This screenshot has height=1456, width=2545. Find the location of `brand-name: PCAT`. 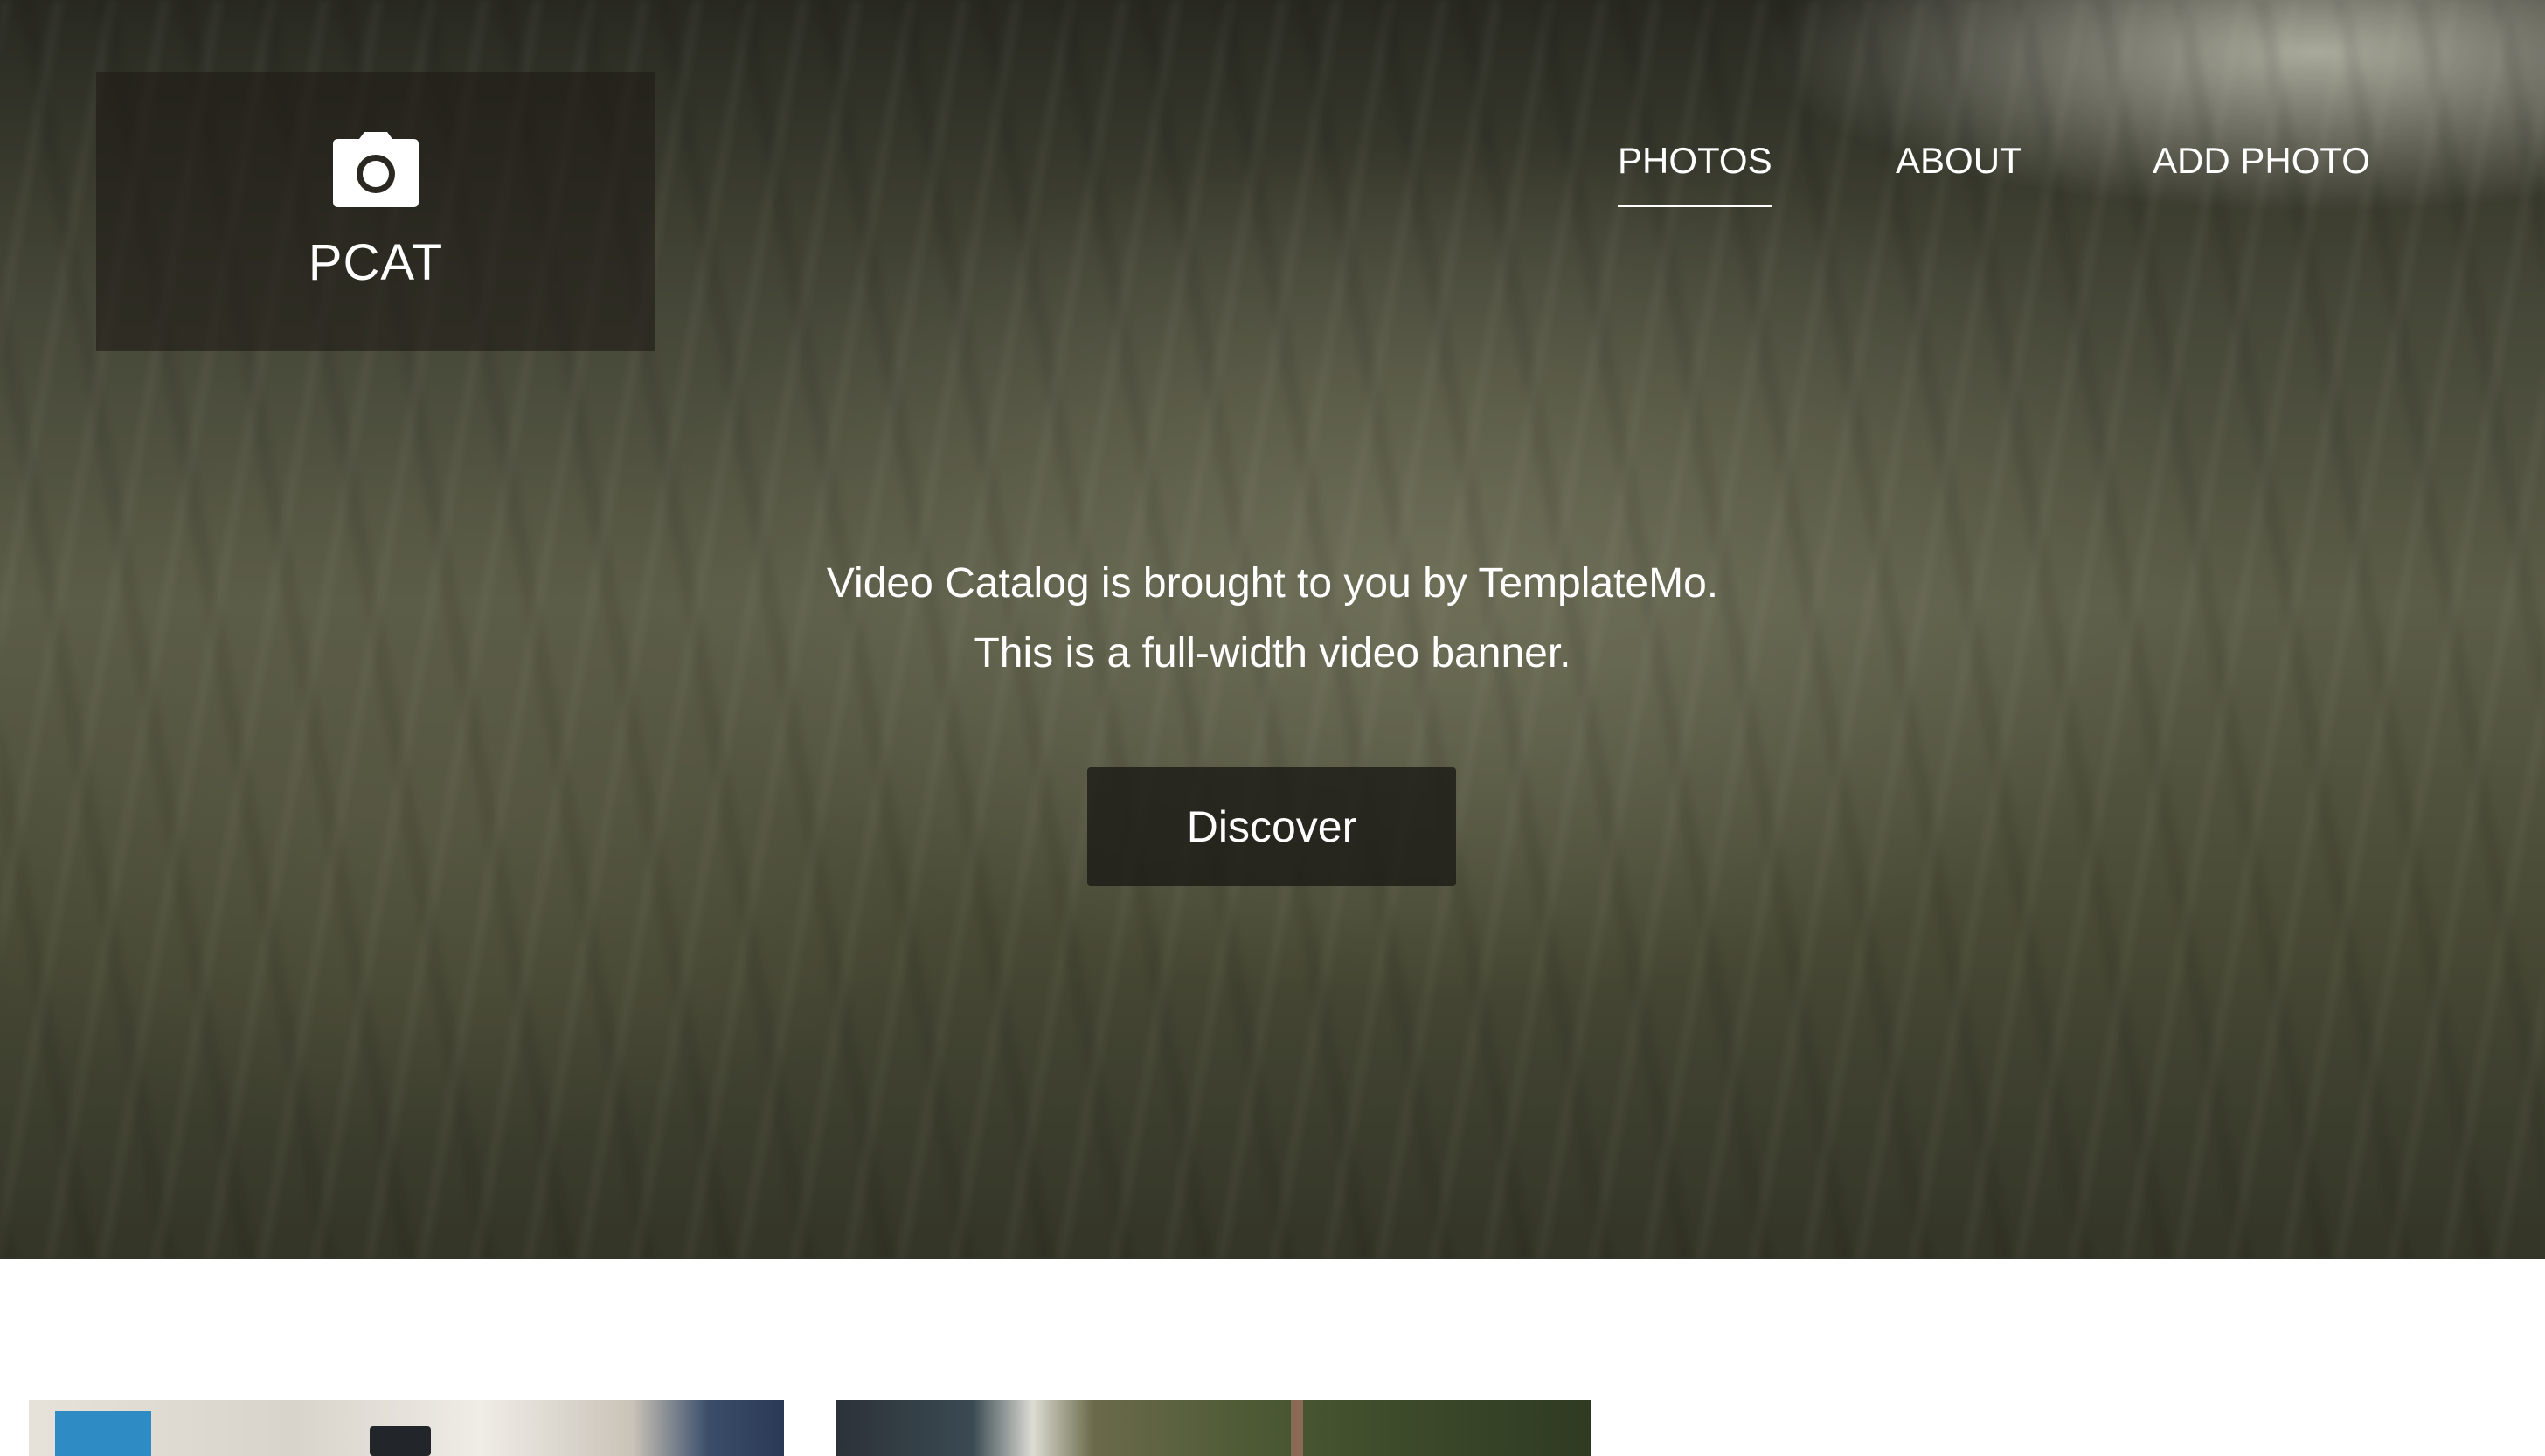

brand-name: PCAT is located at coordinates (376, 262).